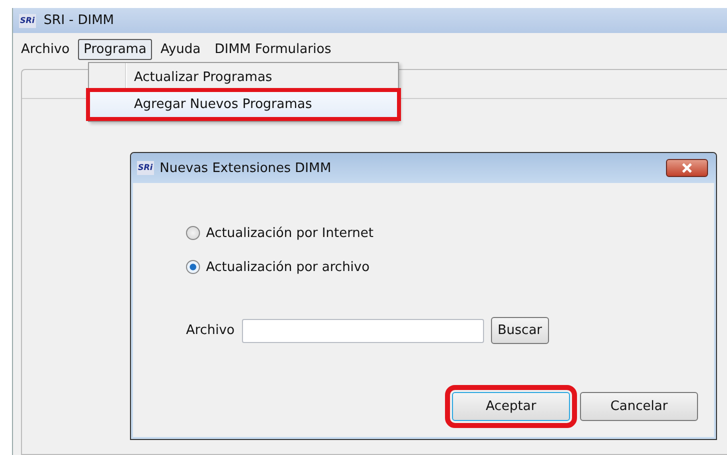 This screenshot has width=727, height=455. I want to click on browse-button: Buscar, so click(519, 330).